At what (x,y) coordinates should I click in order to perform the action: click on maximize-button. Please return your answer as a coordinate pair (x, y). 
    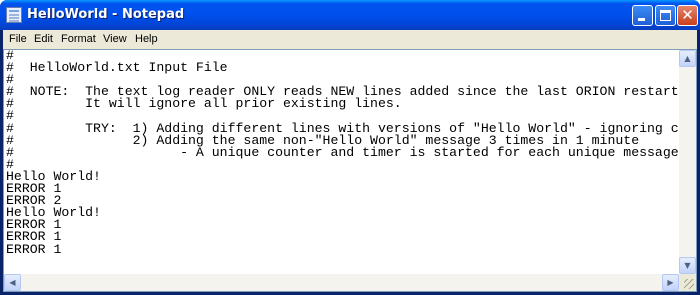
    Looking at the image, I should click on (665, 15).